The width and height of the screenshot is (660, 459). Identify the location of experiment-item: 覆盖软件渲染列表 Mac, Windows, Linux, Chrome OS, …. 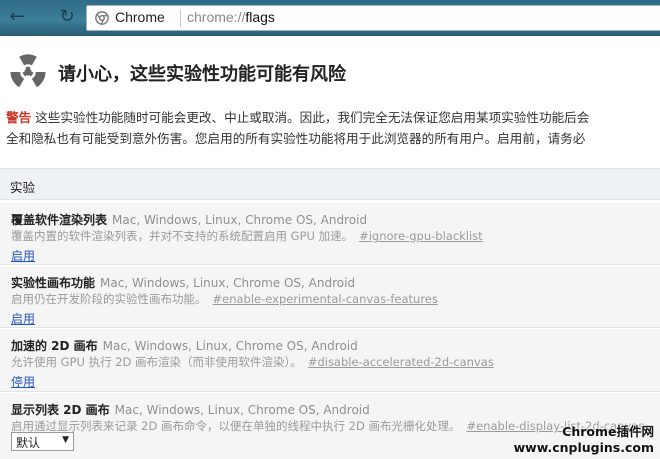
(330, 234).